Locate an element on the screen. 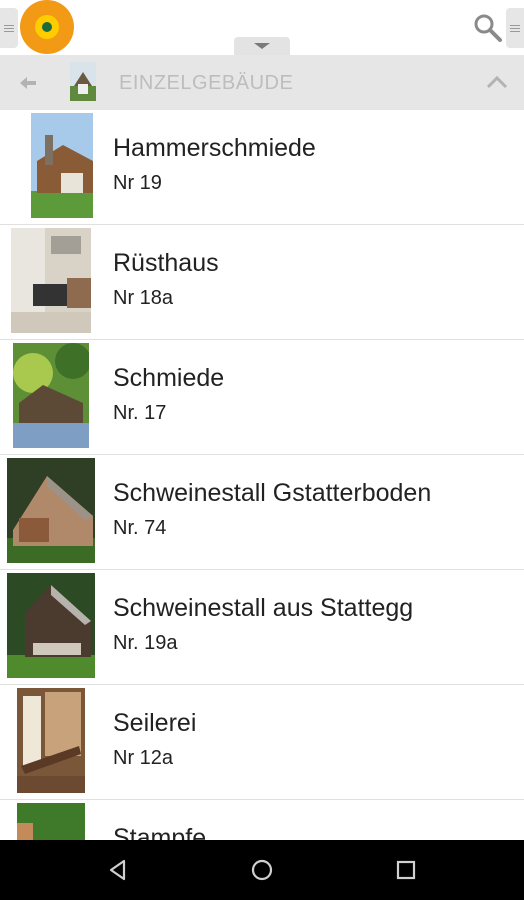 The width and height of the screenshot is (524, 900). right-drawer-handle is located at coordinates (515, 28).